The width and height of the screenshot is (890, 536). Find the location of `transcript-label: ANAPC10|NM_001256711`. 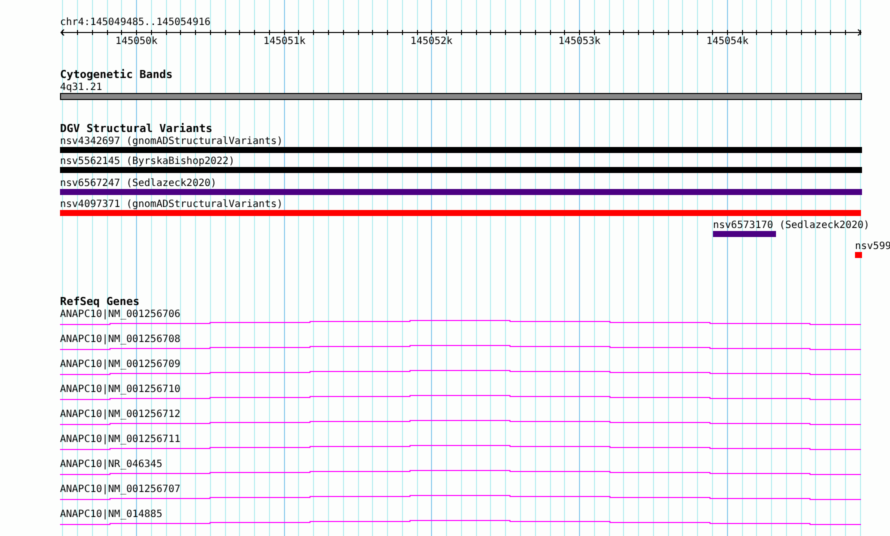

transcript-label: ANAPC10|NM_001256711 is located at coordinates (120, 439).